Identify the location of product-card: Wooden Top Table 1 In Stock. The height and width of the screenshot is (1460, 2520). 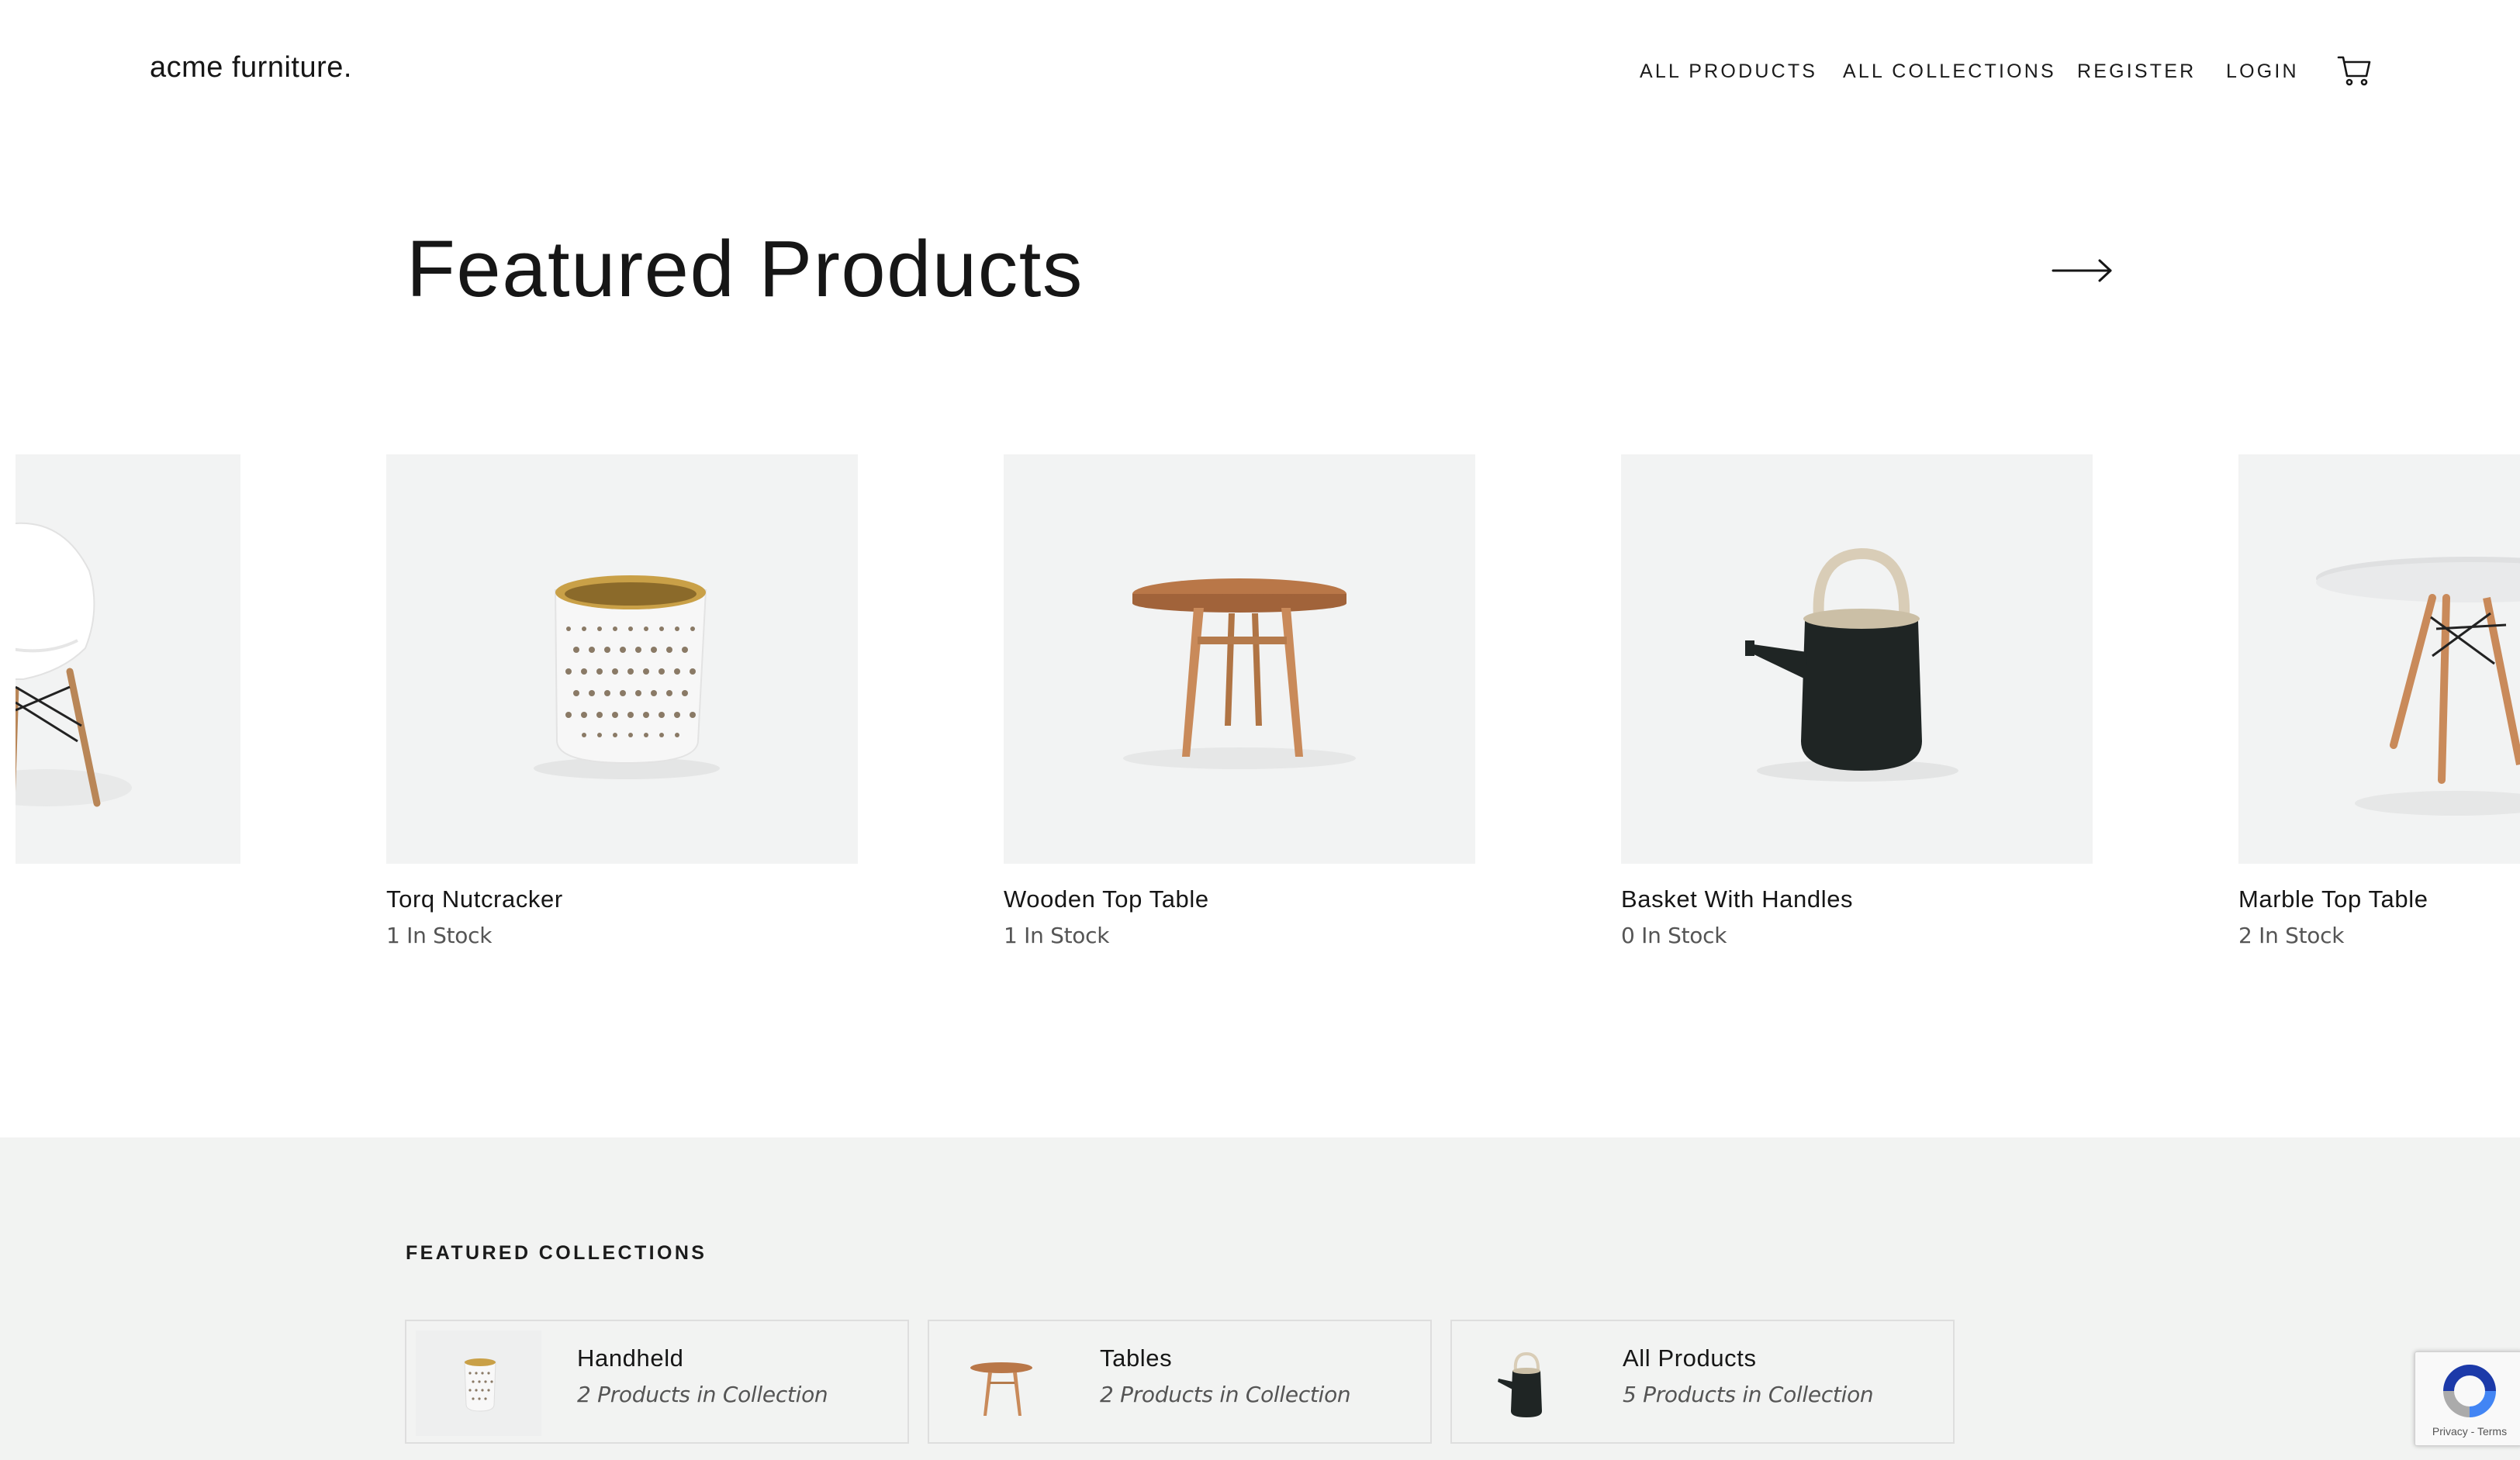
(1240, 701).